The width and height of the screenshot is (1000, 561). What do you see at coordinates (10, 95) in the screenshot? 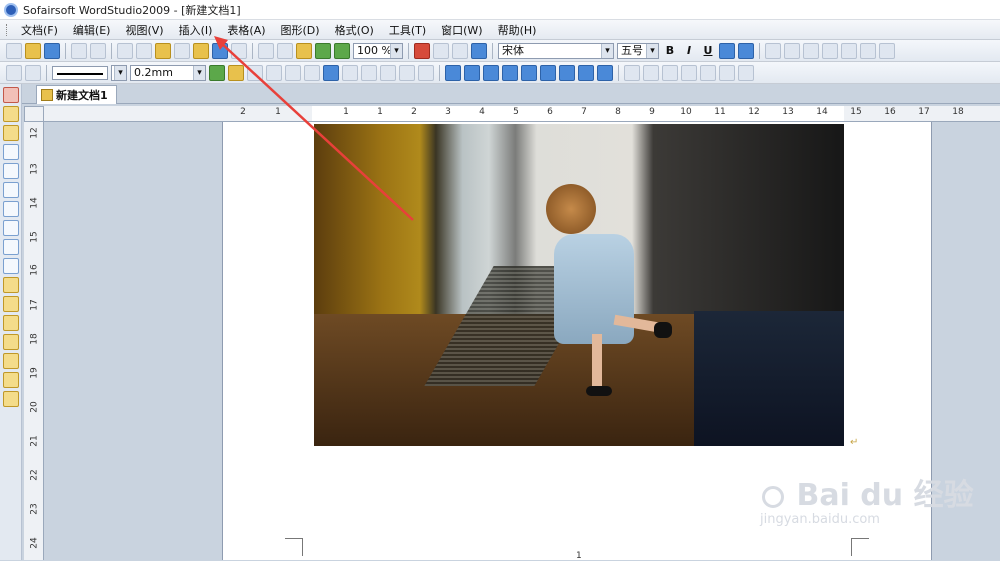
I see `magnet-icon` at bounding box center [10, 95].